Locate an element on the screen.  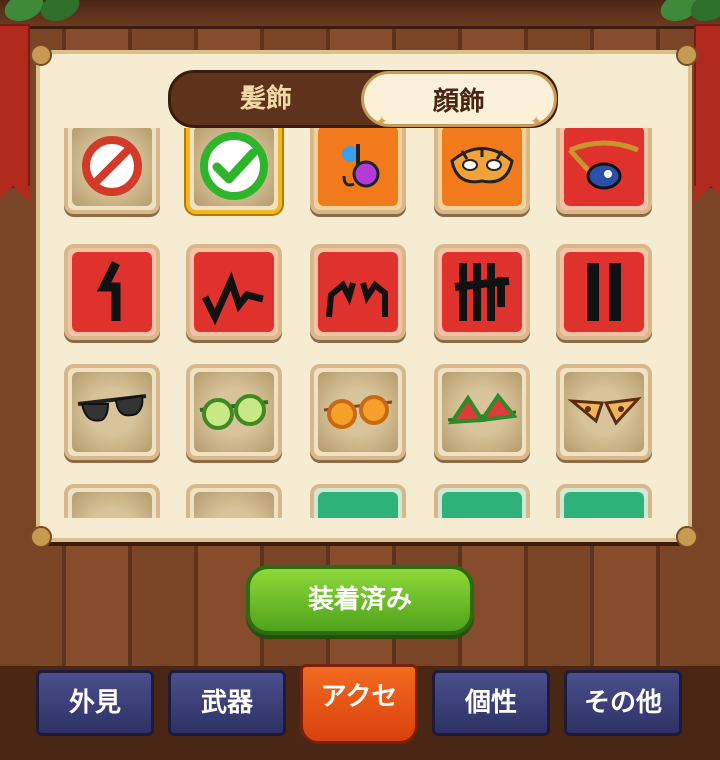
right-banner is located at coordinates (707, 113).